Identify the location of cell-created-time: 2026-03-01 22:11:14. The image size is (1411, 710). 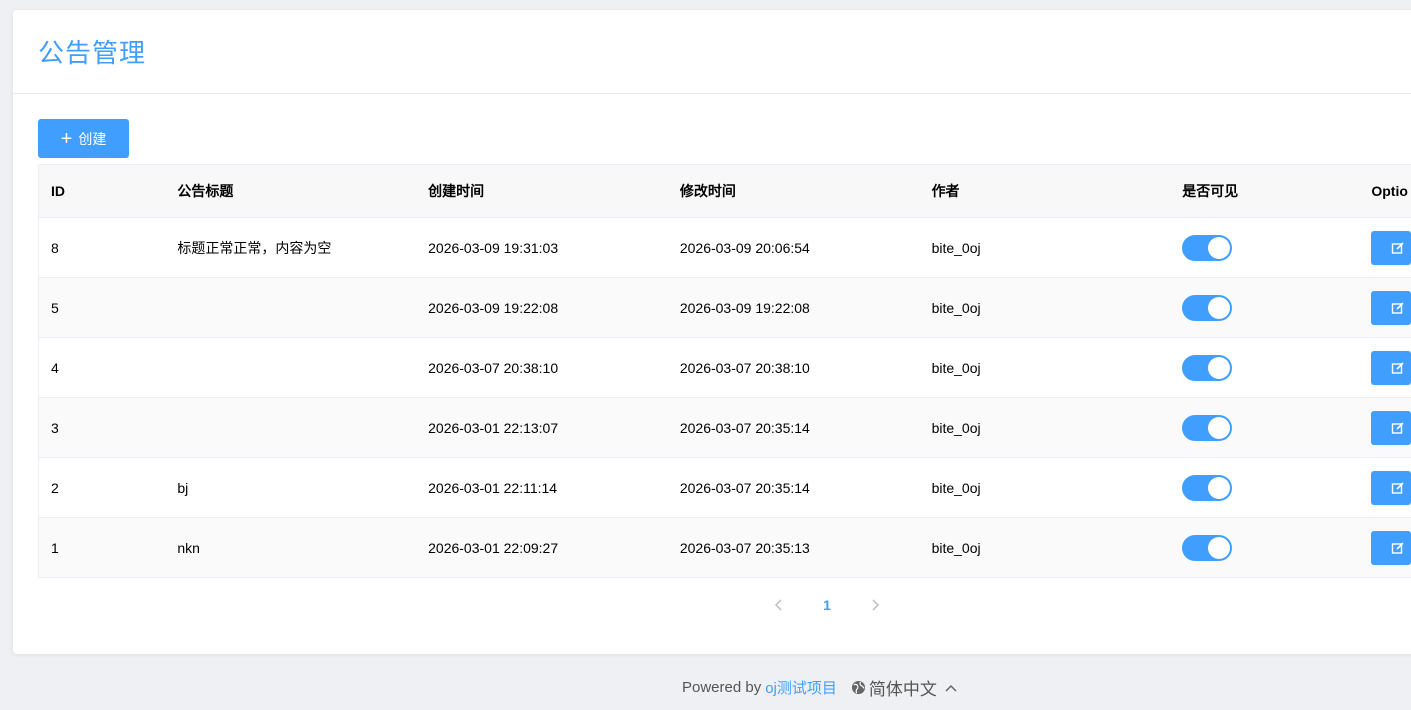
(493, 487).